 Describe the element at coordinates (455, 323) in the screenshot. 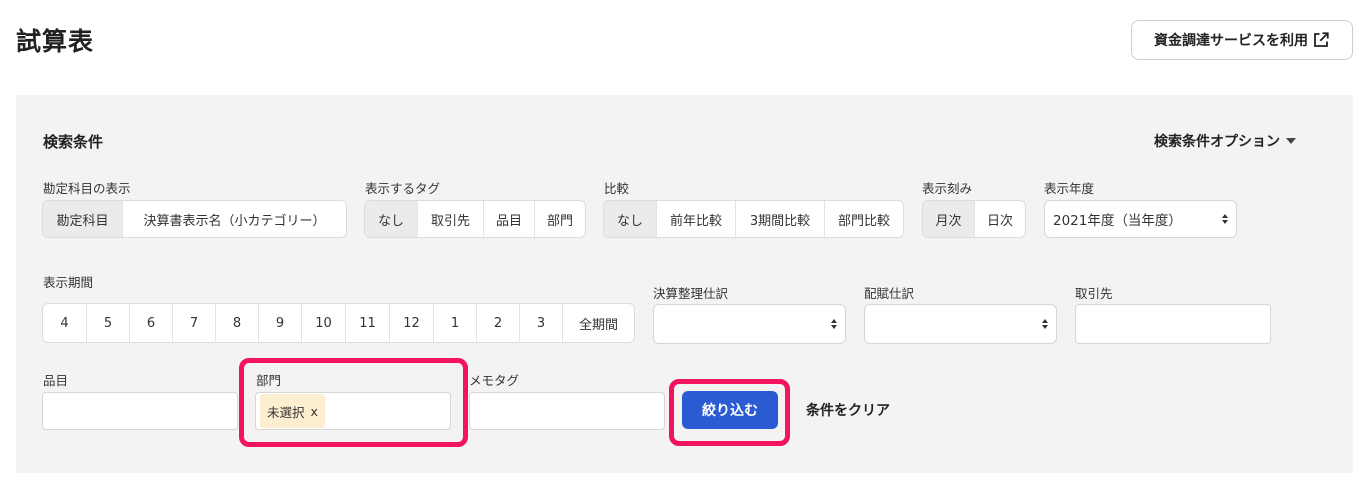

I see `period-month-1: 1` at that location.